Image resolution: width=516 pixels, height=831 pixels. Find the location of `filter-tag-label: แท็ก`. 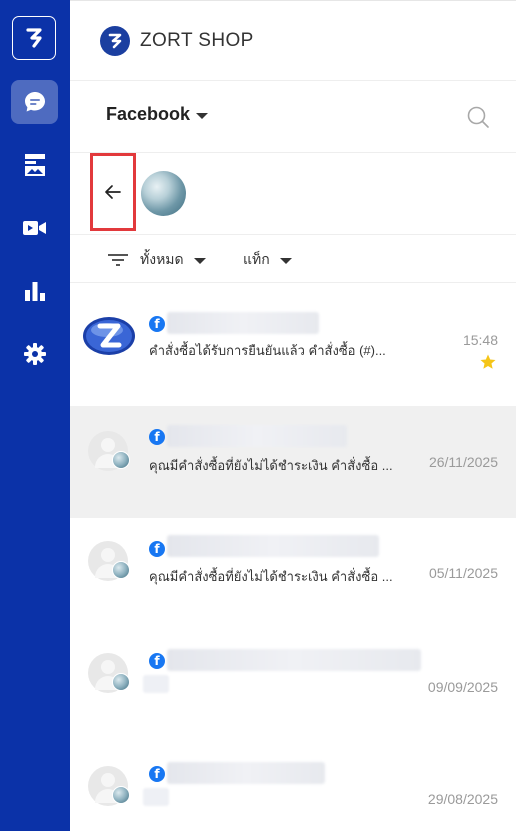

filter-tag-label: แท็ก is located at coordinates (256, 259).